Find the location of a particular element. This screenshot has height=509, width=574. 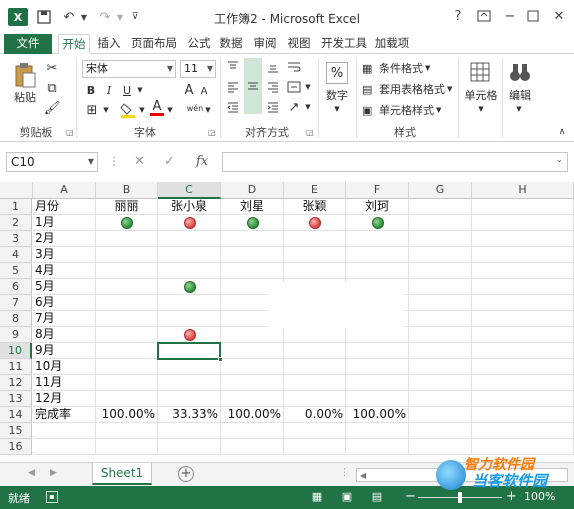

cell-f10 is located at coordinates (377, 351).